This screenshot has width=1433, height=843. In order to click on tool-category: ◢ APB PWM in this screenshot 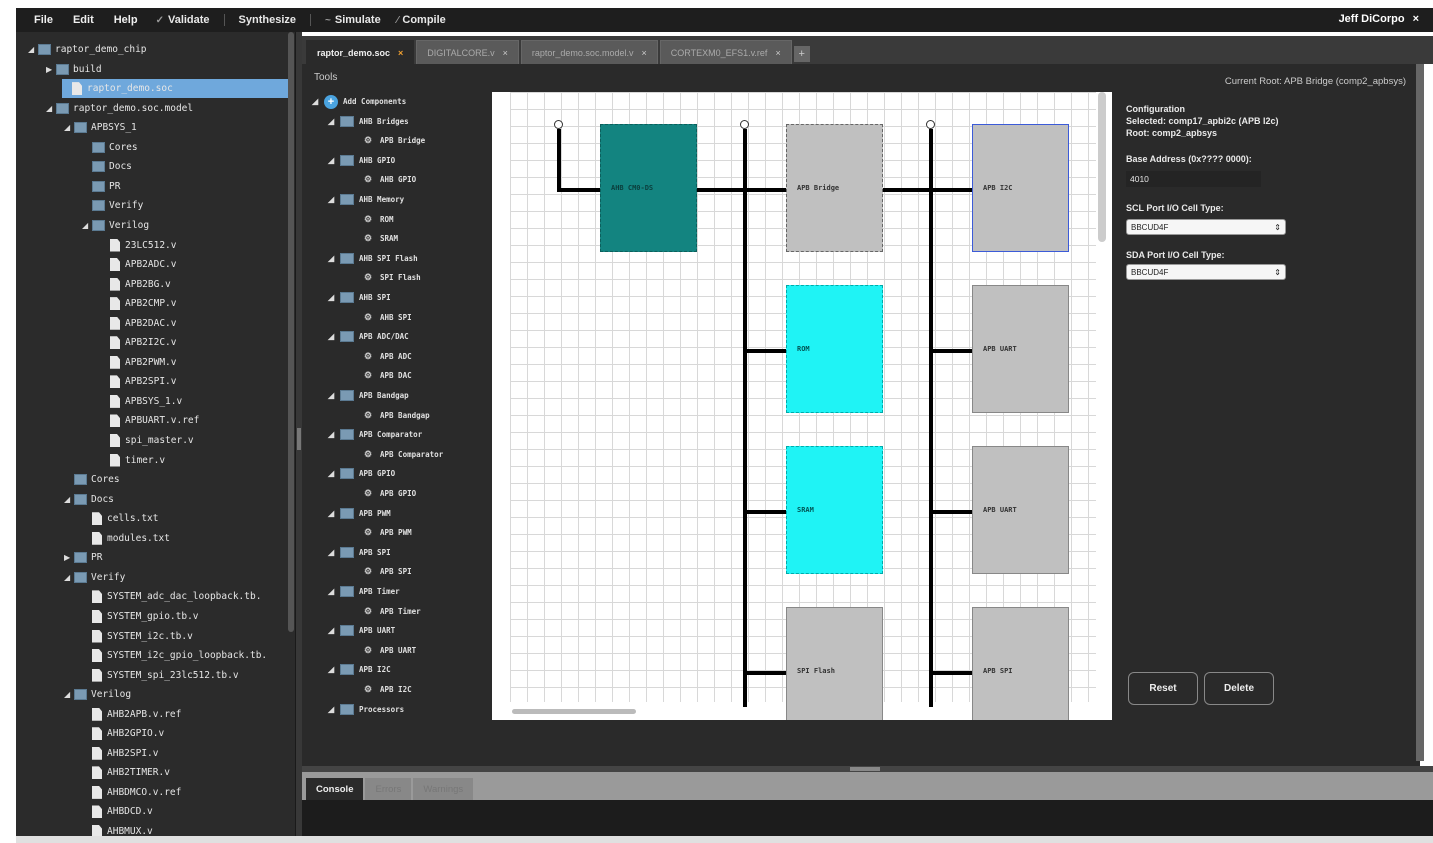, I will do `click(359, 513)`.